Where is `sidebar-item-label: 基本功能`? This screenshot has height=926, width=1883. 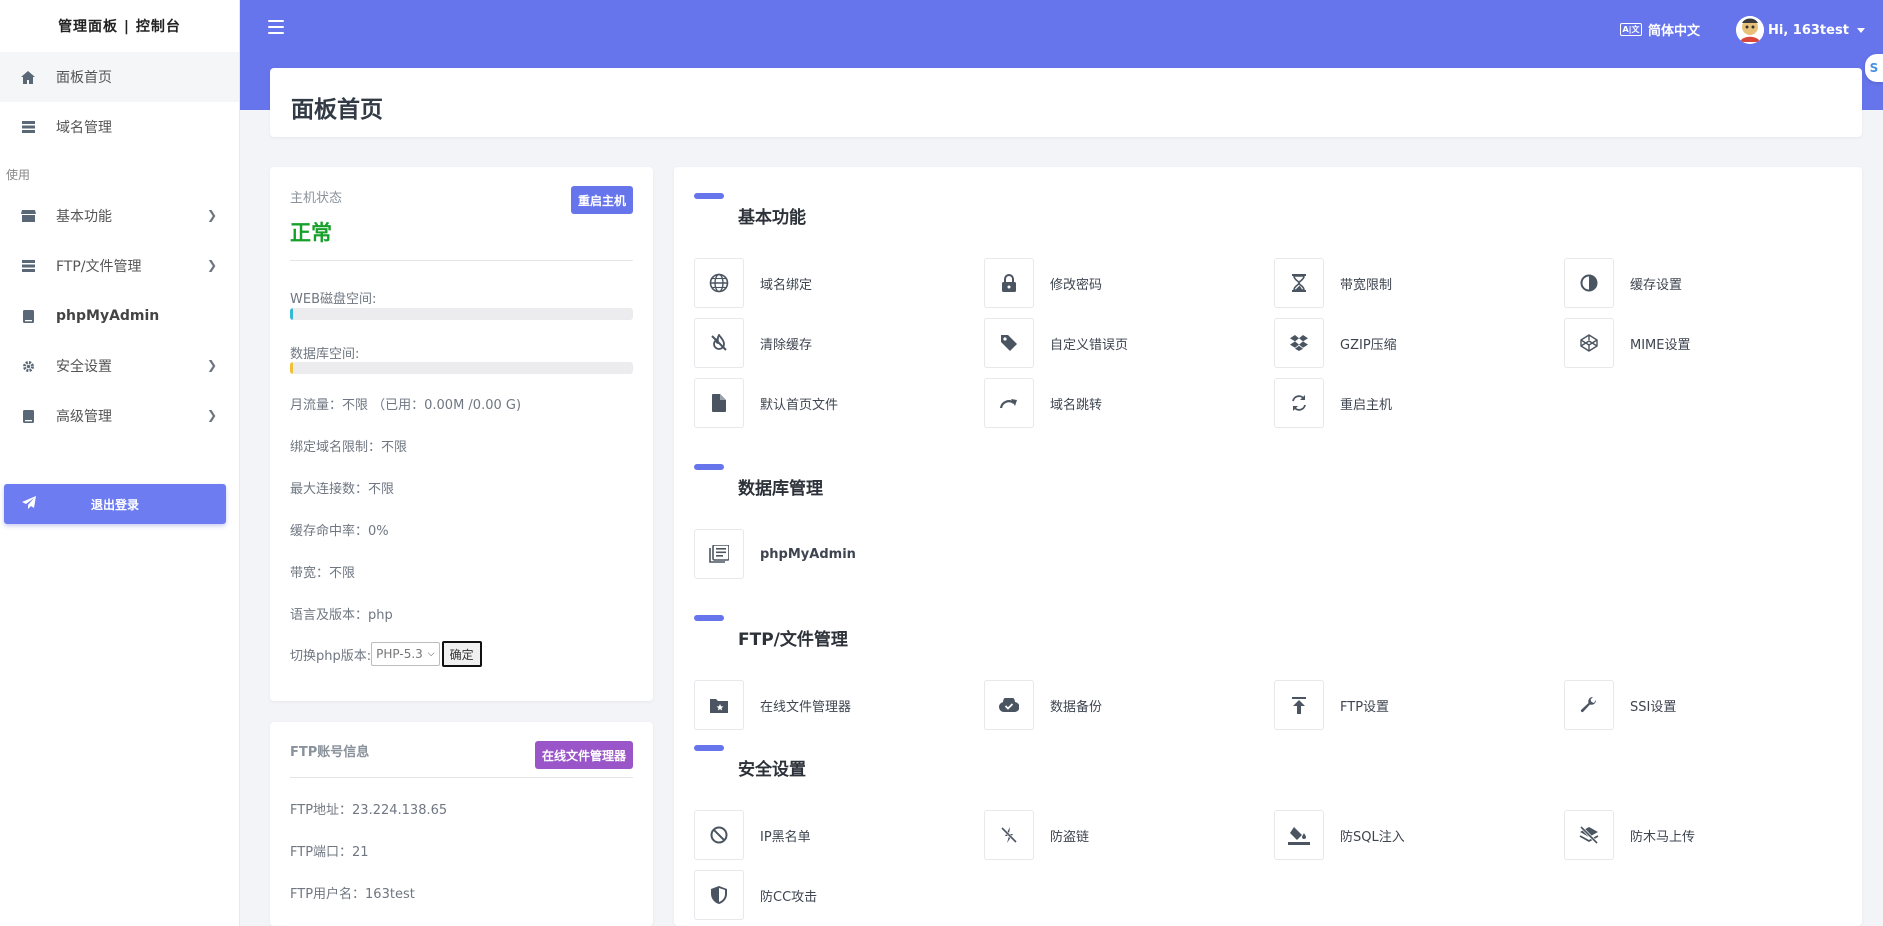 sidebar-item-label: 基本功能 is located at coordinates (84, 217).